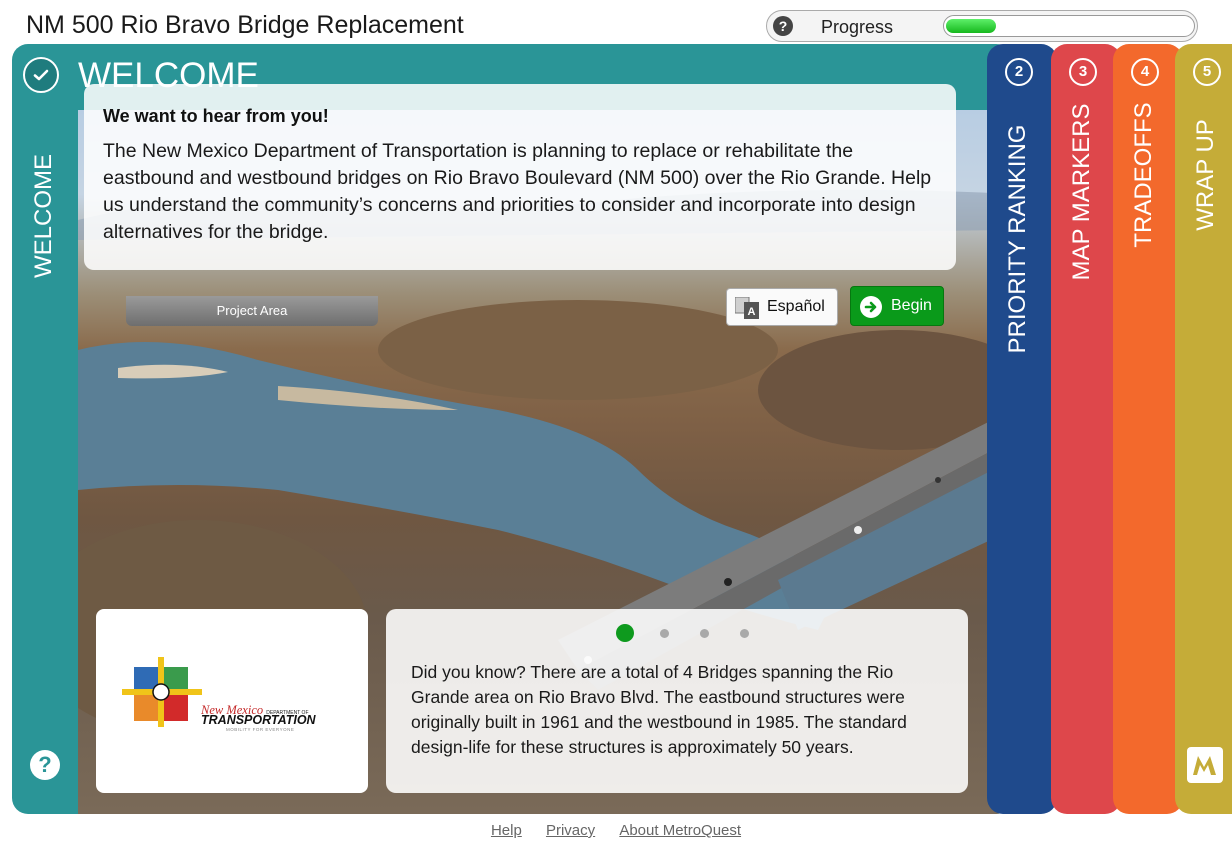 This screenshot has height=846, width=1232. I want to click on tab-priority-ranking: 2 PRIORITY RANKING, so click(1022, 429).